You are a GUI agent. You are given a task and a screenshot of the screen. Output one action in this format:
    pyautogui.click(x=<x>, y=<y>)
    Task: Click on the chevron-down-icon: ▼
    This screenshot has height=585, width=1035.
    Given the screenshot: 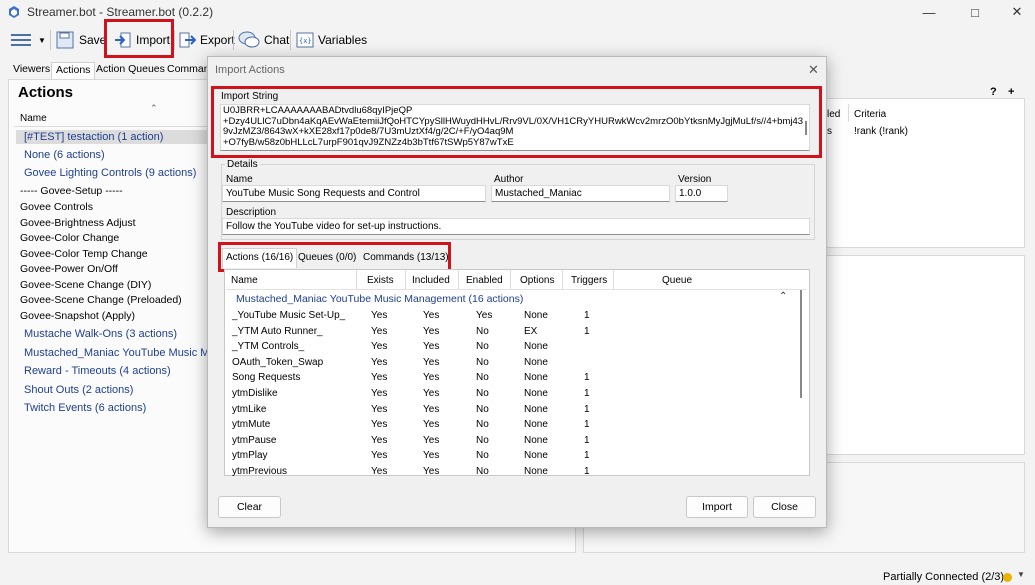 What is the action you would take?
    pyautogui.click(x=1021, y=574)
    